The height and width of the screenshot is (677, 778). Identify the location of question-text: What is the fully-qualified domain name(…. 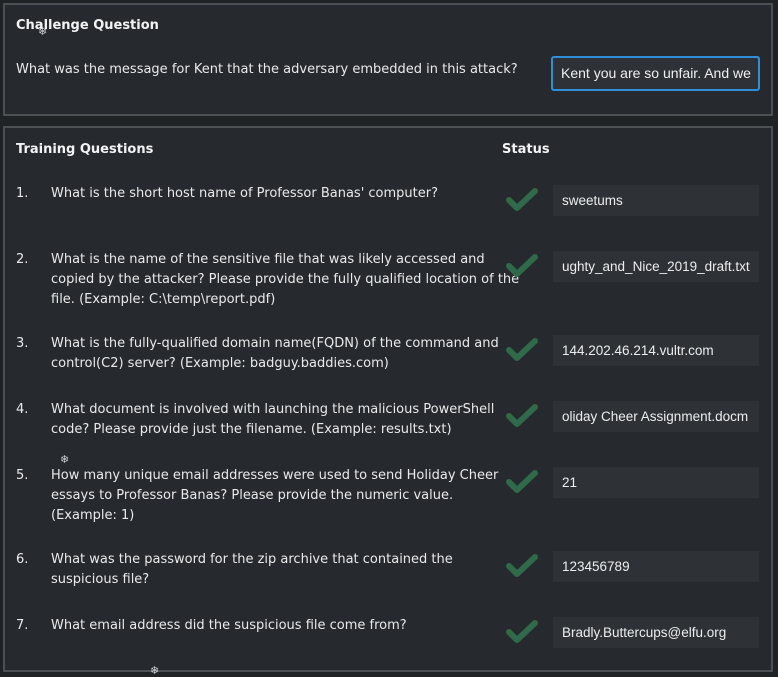
(275, 354).